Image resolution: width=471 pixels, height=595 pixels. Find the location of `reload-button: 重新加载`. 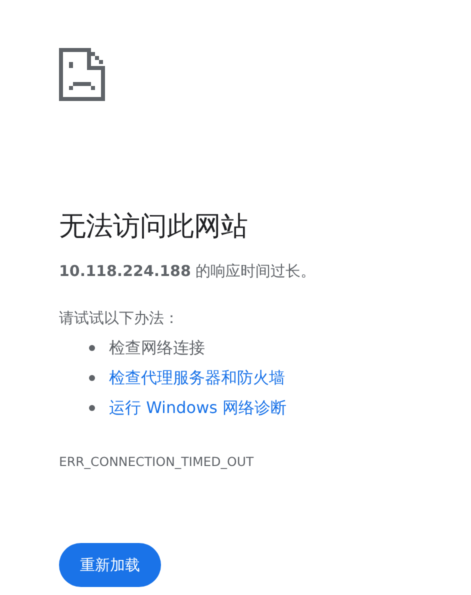

reload-button: 重新加载 is located at coordinates (110, 565).